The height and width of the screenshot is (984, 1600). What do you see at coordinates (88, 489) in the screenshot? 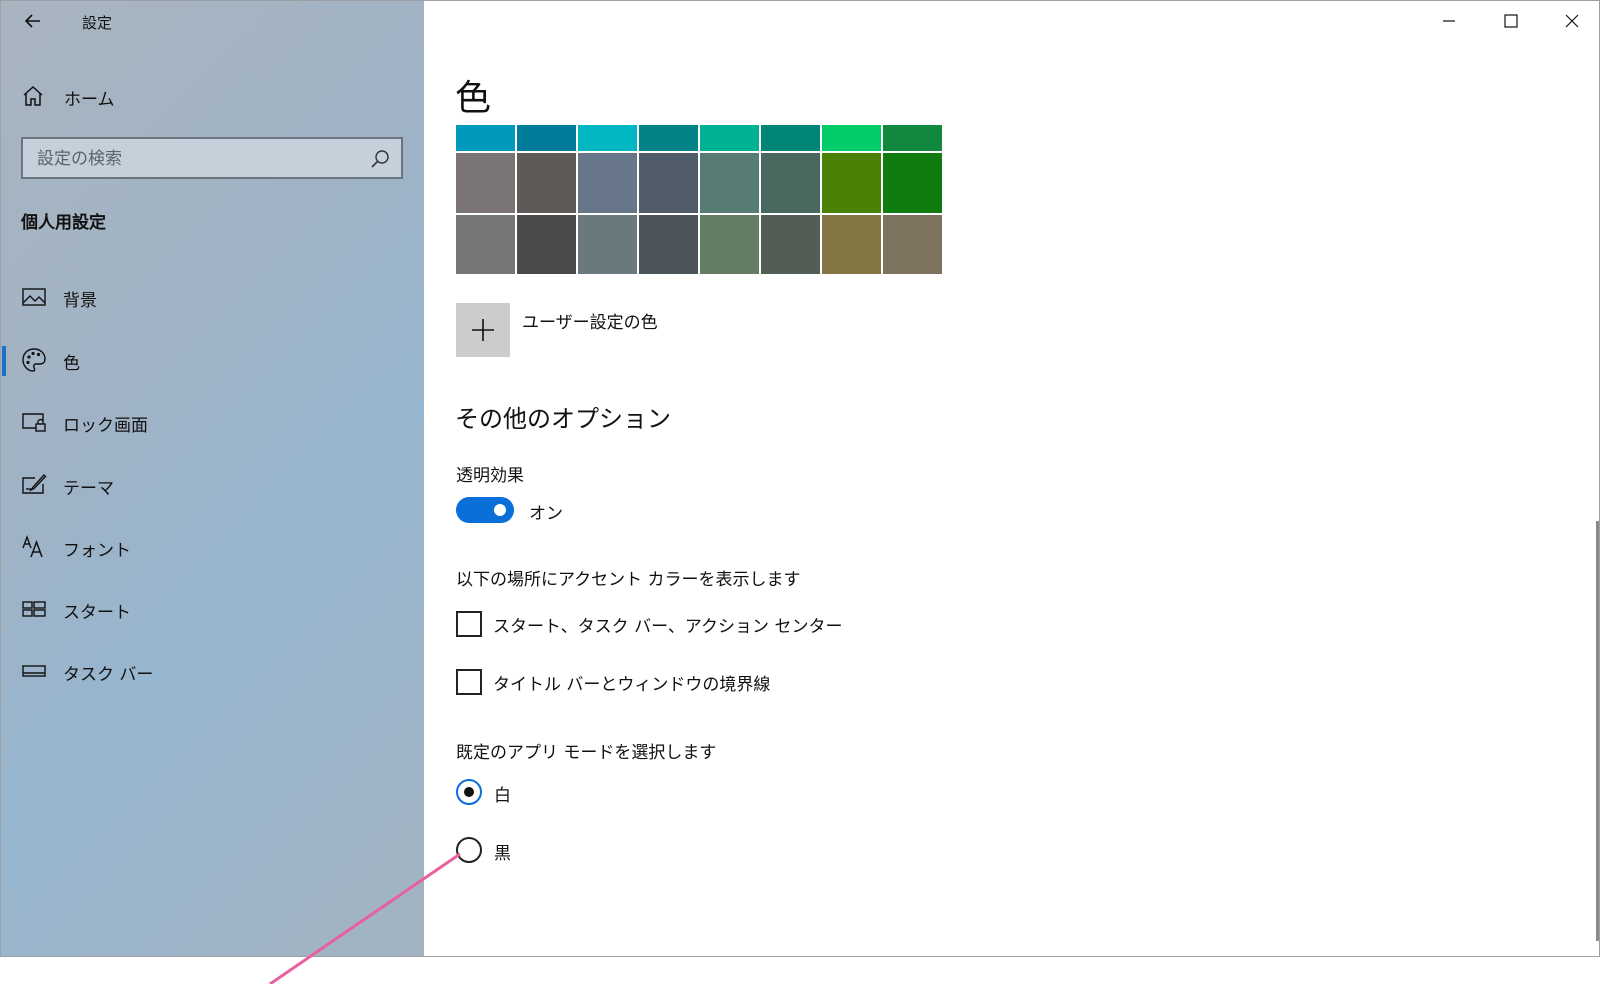
I see `sidebar-item-label: テーマ` at bounding box center [88, 489].